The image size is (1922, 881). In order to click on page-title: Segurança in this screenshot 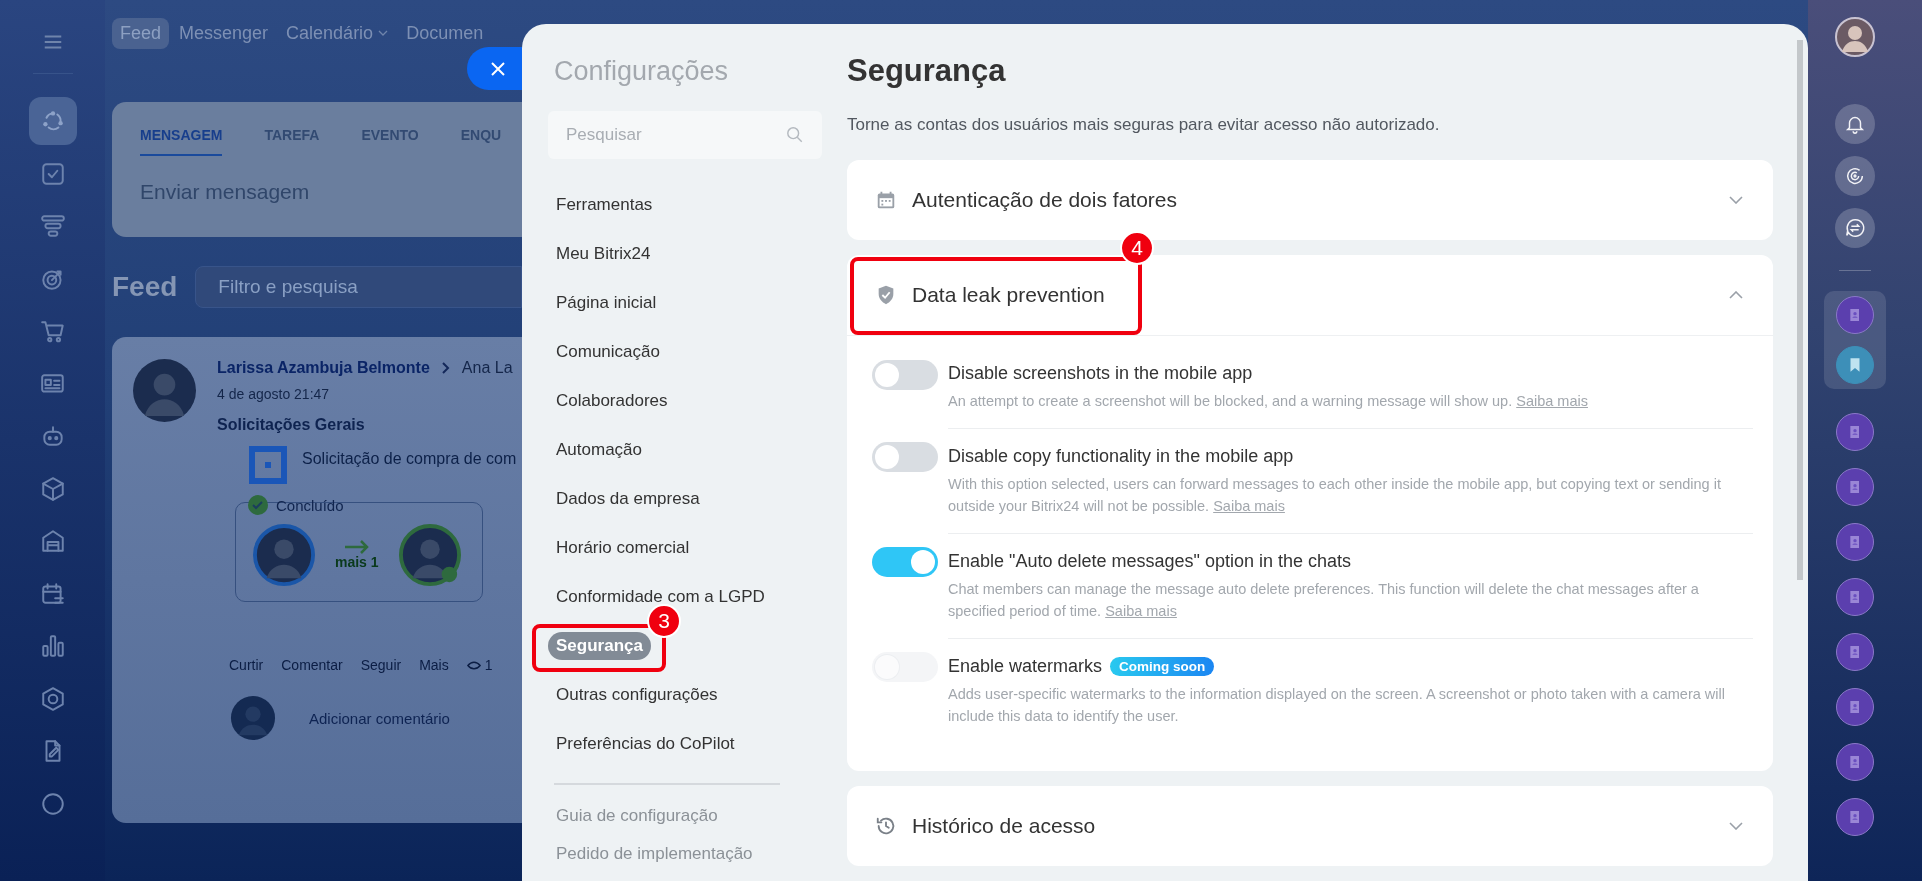, I will do `click(927, 71)`.